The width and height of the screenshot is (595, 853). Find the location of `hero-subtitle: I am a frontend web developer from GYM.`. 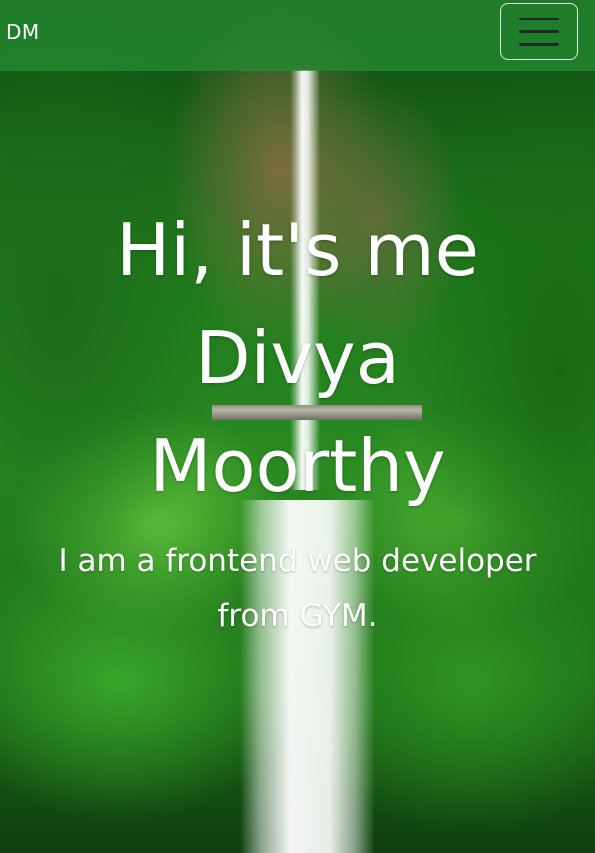

hero-subtitle: I am a frontend web developer from GYM. is located at coordinates (297, 588).